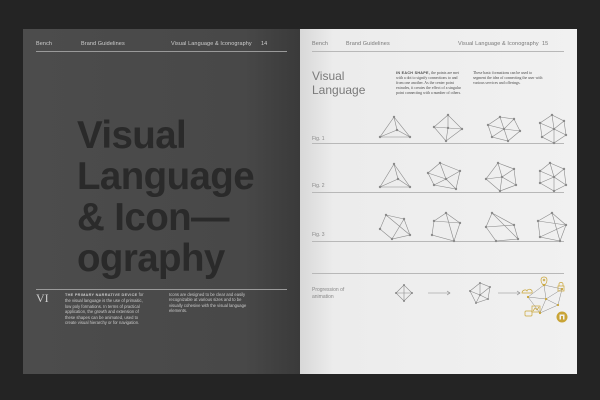 This screenshot has width=600, height=400. I want to click on triangle-figure, so click(395, 175).